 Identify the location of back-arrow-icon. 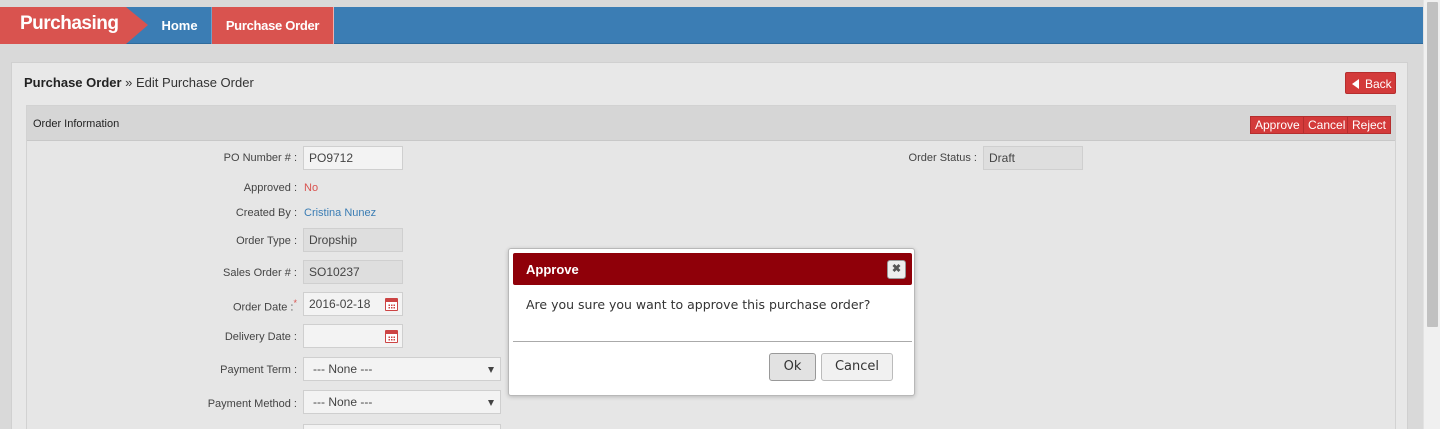
(1355, 84).